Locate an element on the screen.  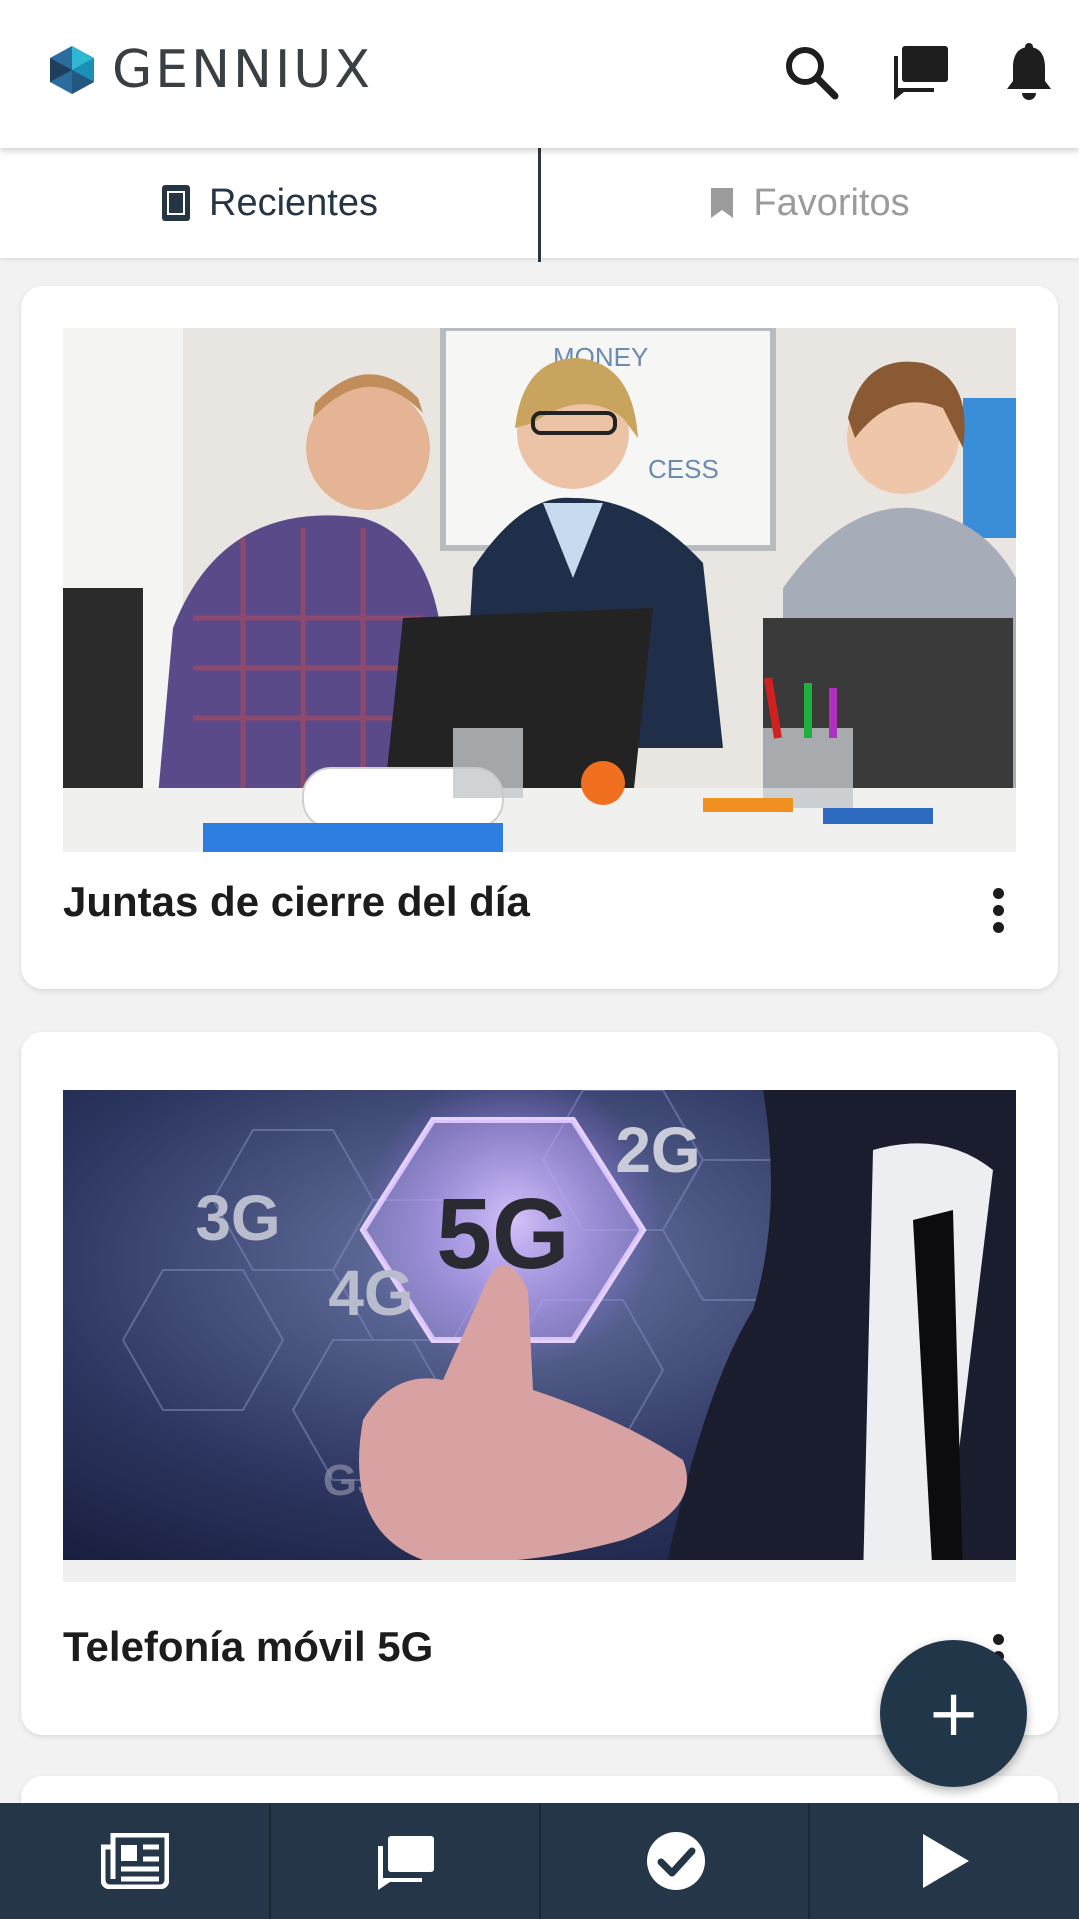
news-icon is located at coordinates (134, 1861).